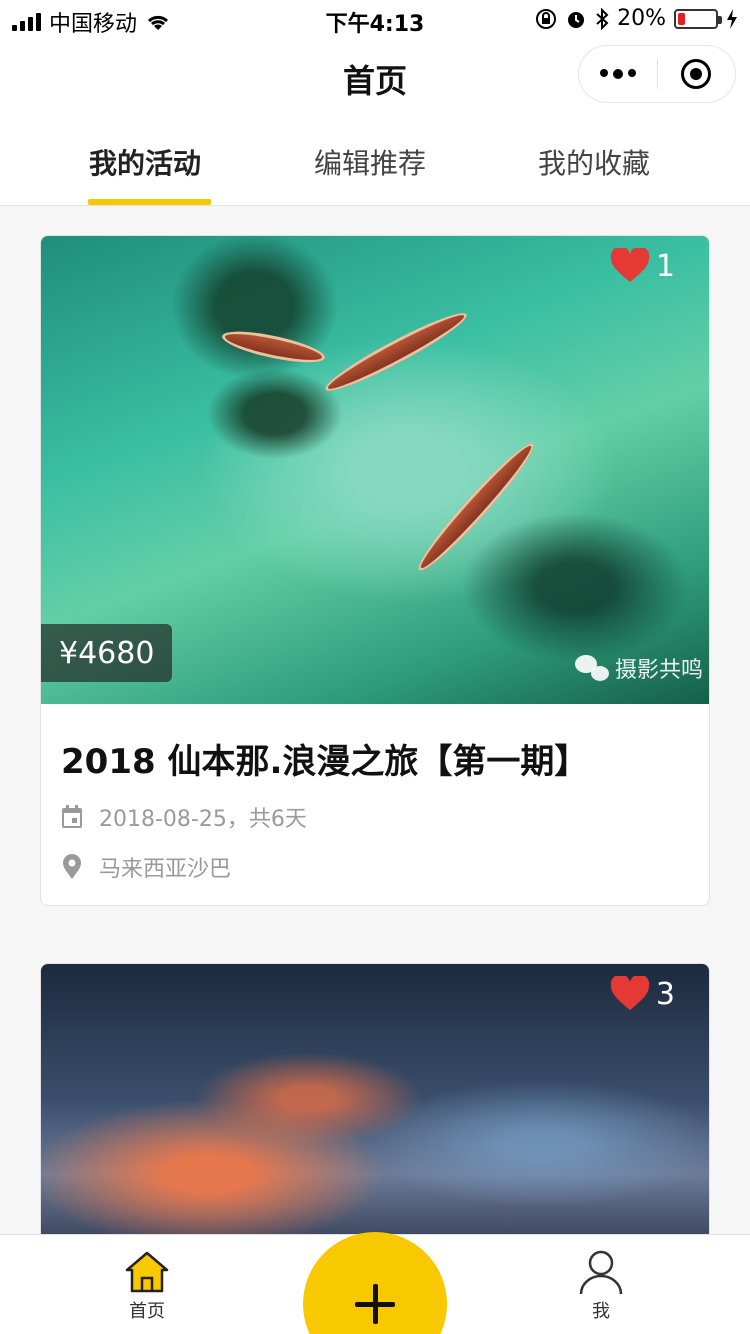 The height and width of the screenshot is (1334, 750). What do you see at coordinates (546, 18) in the screenshot?
I see `lock-rotation-icon` at bounding box center [546, 18].